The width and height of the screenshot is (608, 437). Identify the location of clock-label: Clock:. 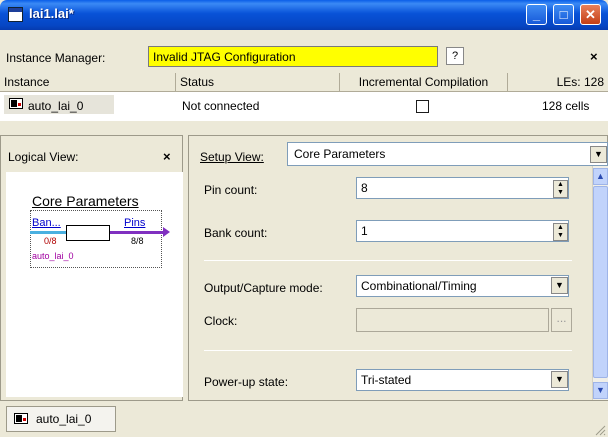
(221, 321).